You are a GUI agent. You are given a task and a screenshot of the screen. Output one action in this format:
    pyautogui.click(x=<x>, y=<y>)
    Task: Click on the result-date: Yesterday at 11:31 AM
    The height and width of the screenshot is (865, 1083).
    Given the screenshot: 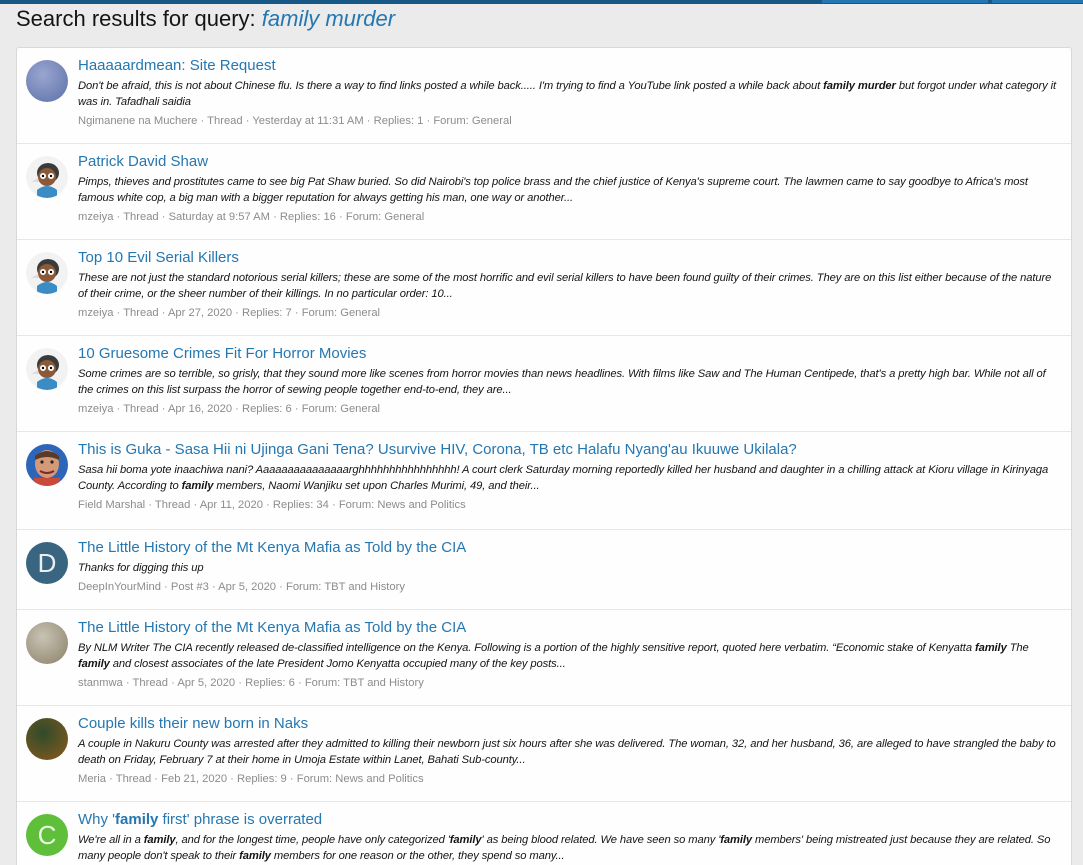 What is the action you would take?
    pyautogui.click(x=307, y=121)
    